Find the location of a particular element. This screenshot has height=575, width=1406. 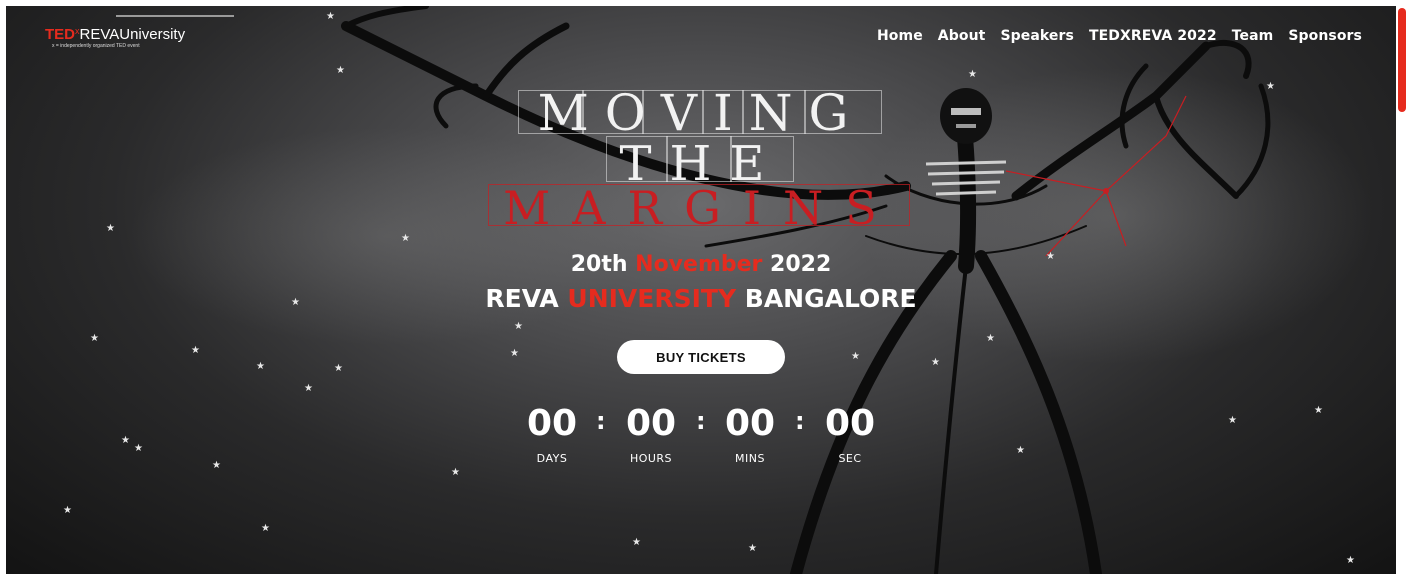

date-month: November is located at coordinates (699, 264).